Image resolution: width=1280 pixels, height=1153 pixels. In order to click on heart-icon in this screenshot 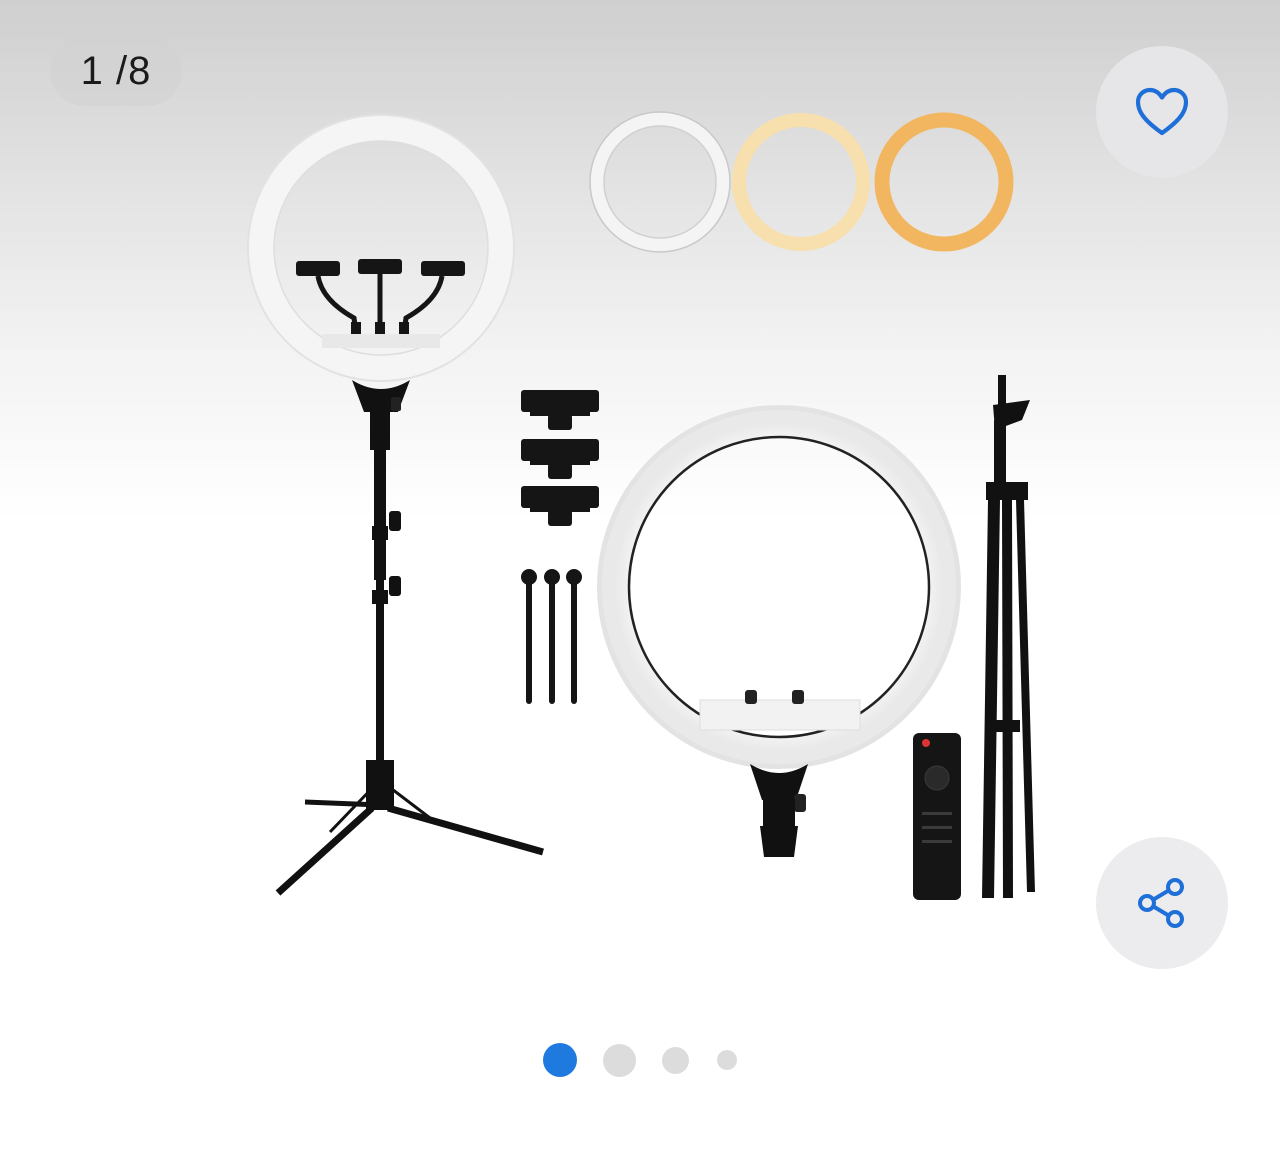, I will do `click(1162, 111)`.